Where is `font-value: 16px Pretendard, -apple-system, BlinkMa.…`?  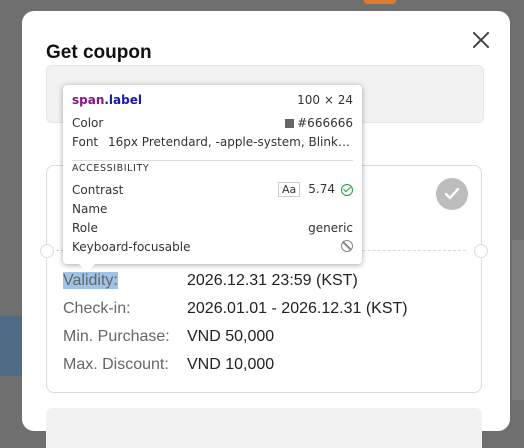 font-value: 16px Pretendard, -apple-system, BlinkMa.… is located at coordinates (232, 142).